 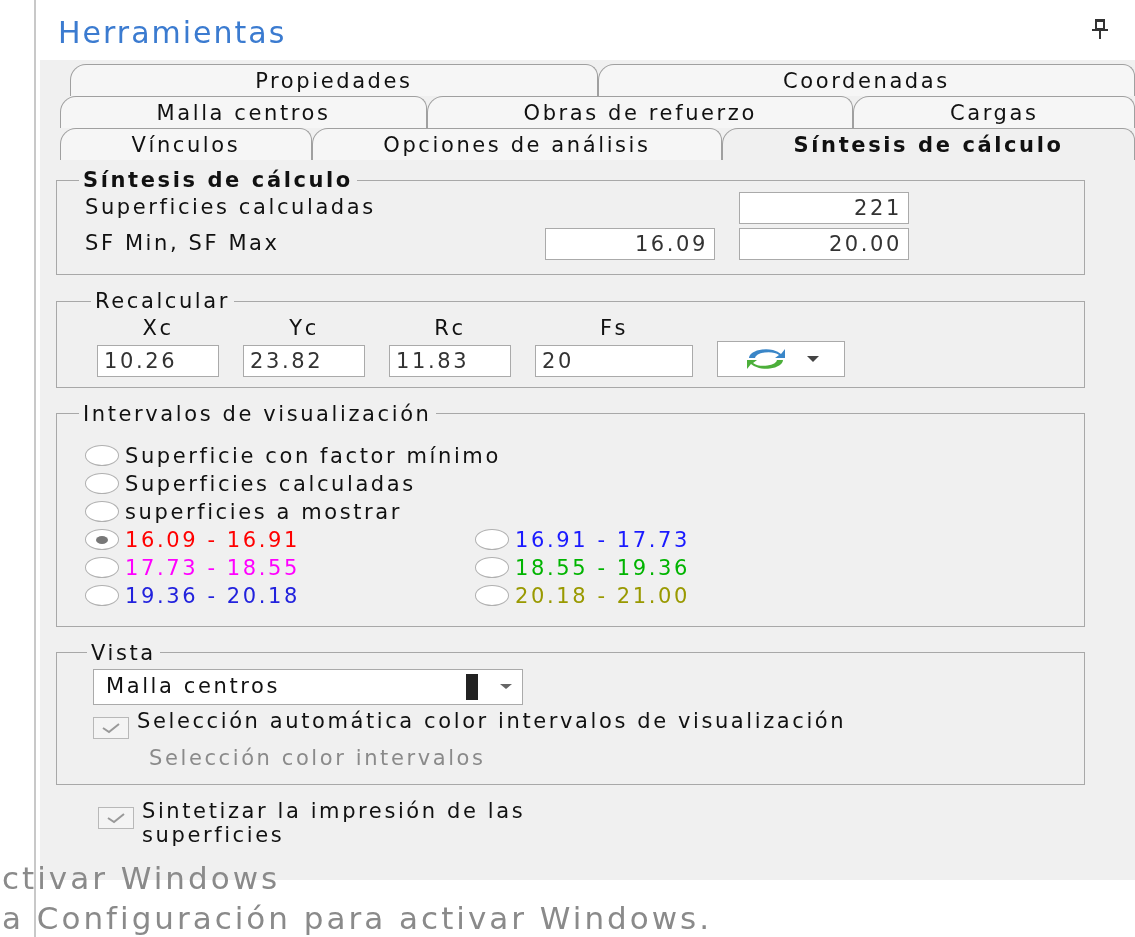 I want to click on panel-title: Herramientas, so click(x=172, y=33).